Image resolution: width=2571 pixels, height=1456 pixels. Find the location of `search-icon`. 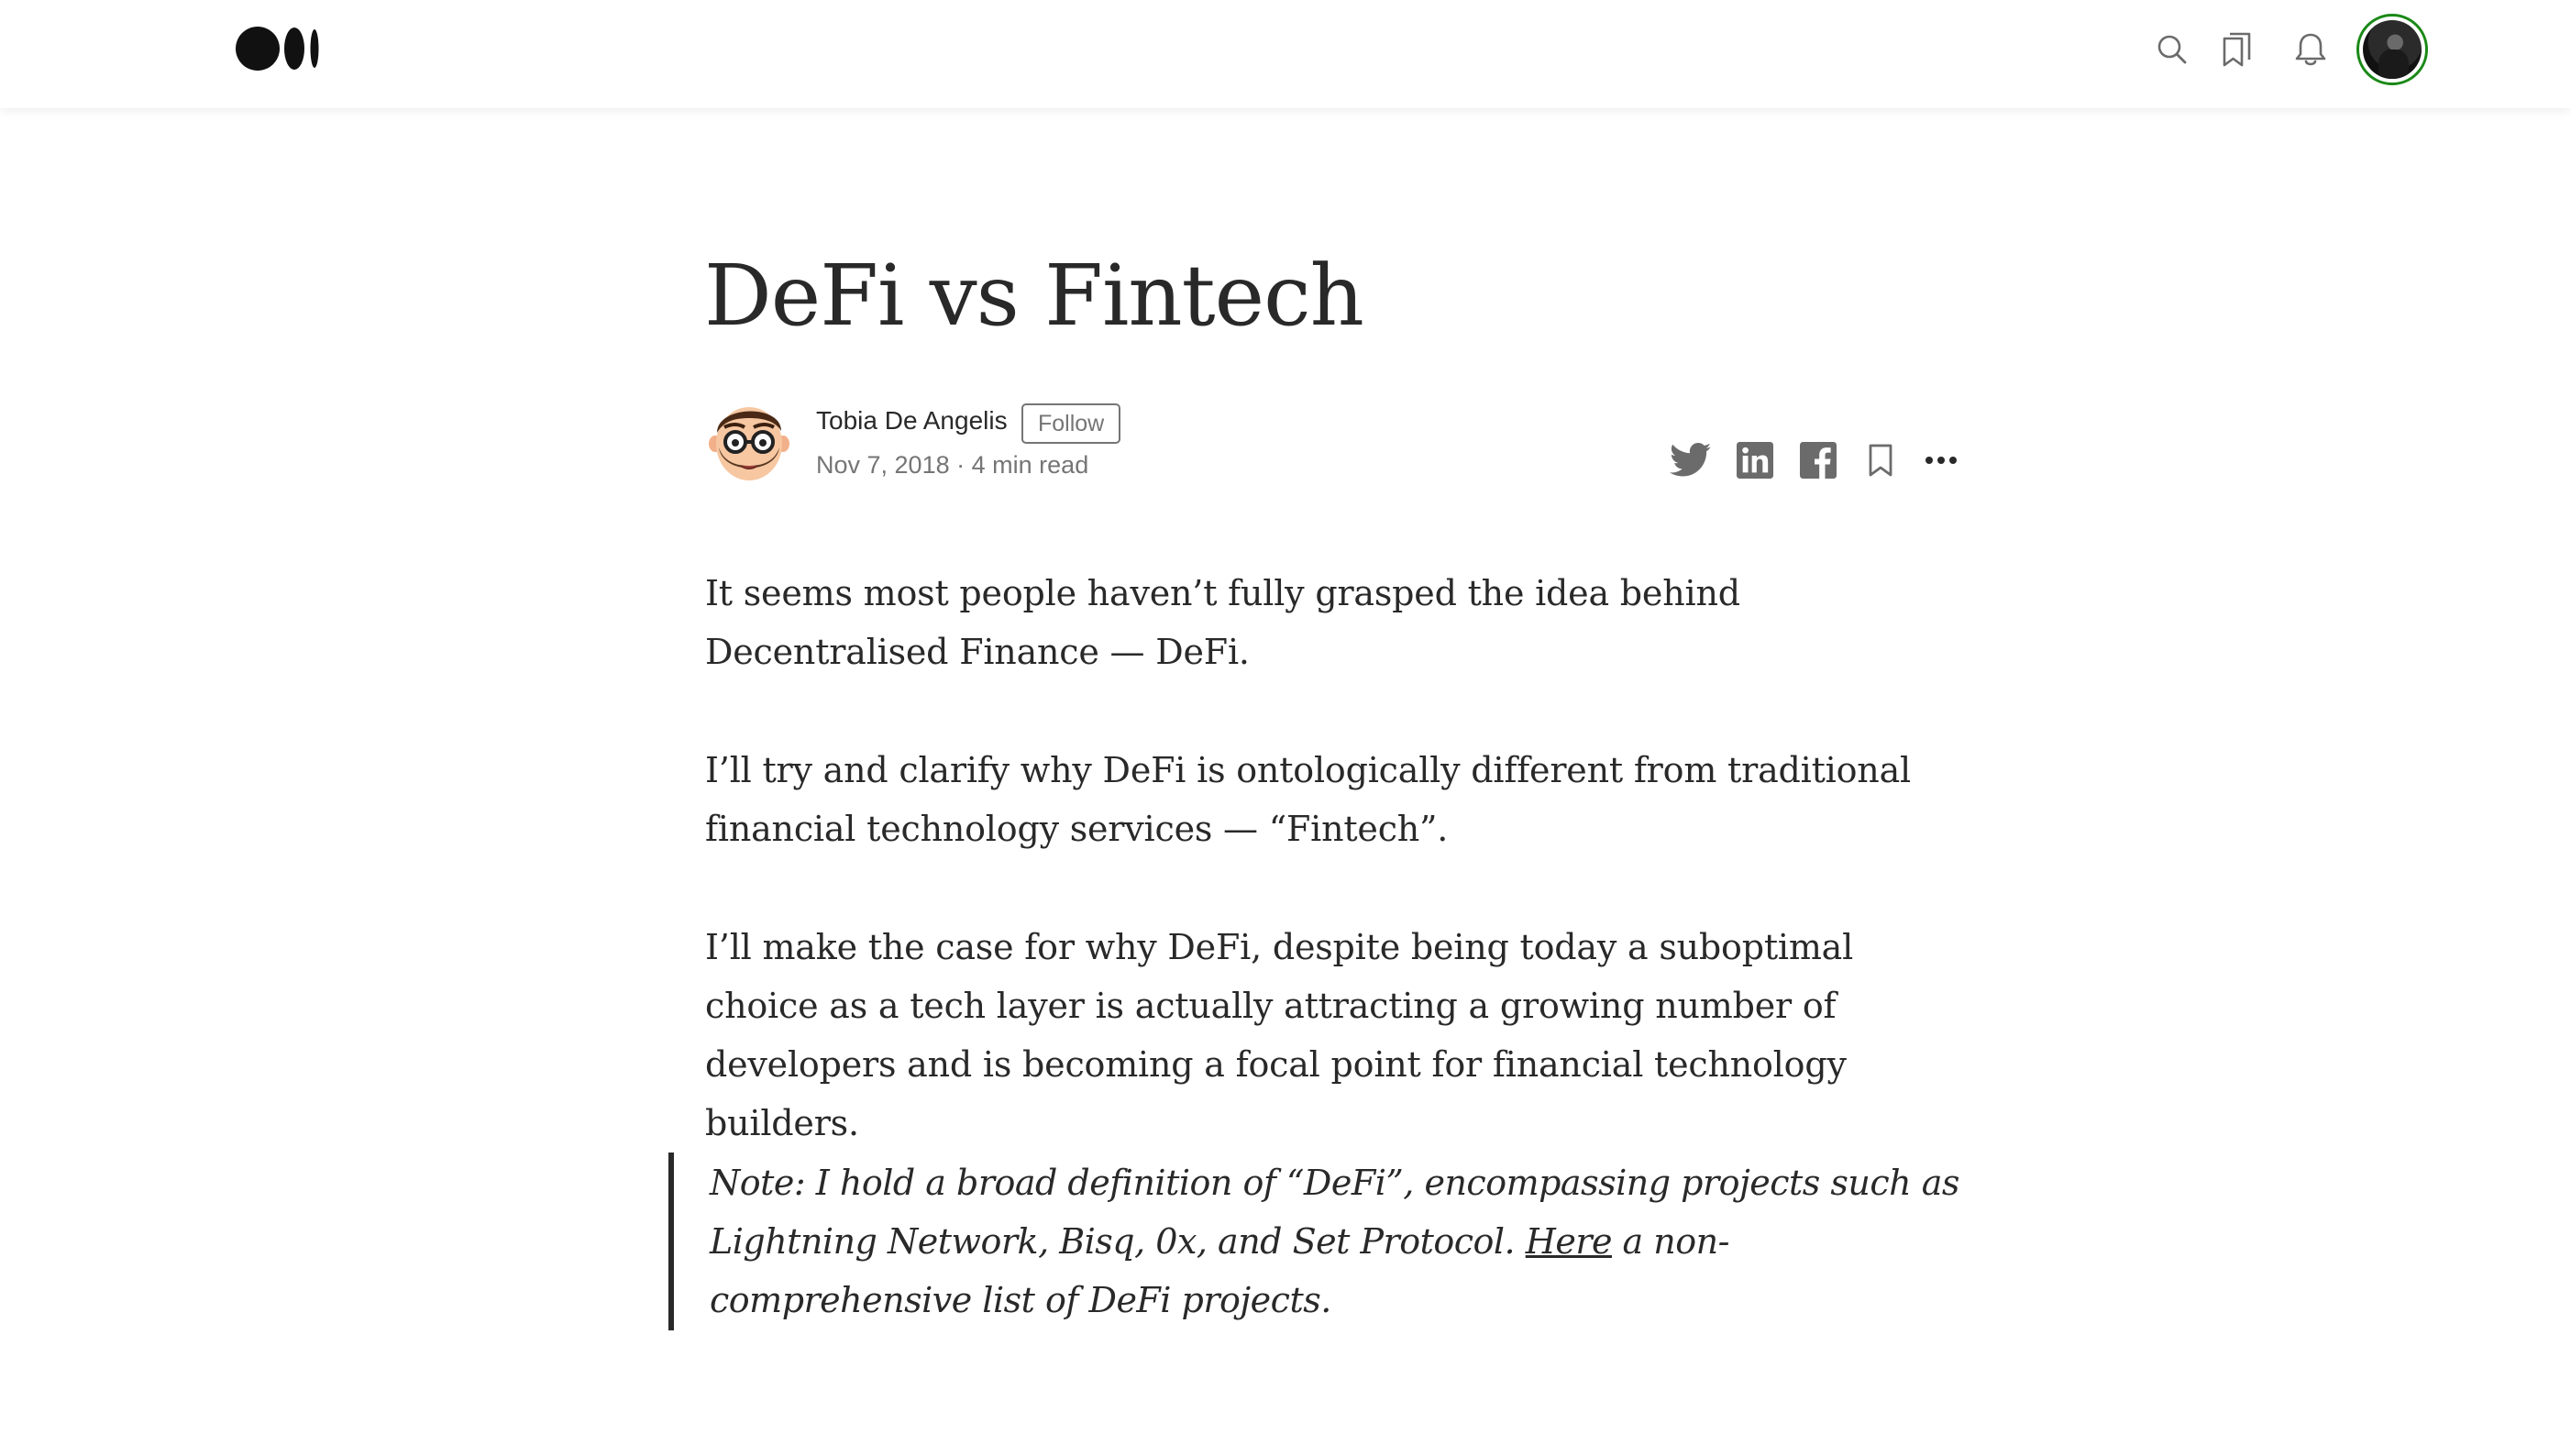

search-icon is located at coordinates (2172, 50).